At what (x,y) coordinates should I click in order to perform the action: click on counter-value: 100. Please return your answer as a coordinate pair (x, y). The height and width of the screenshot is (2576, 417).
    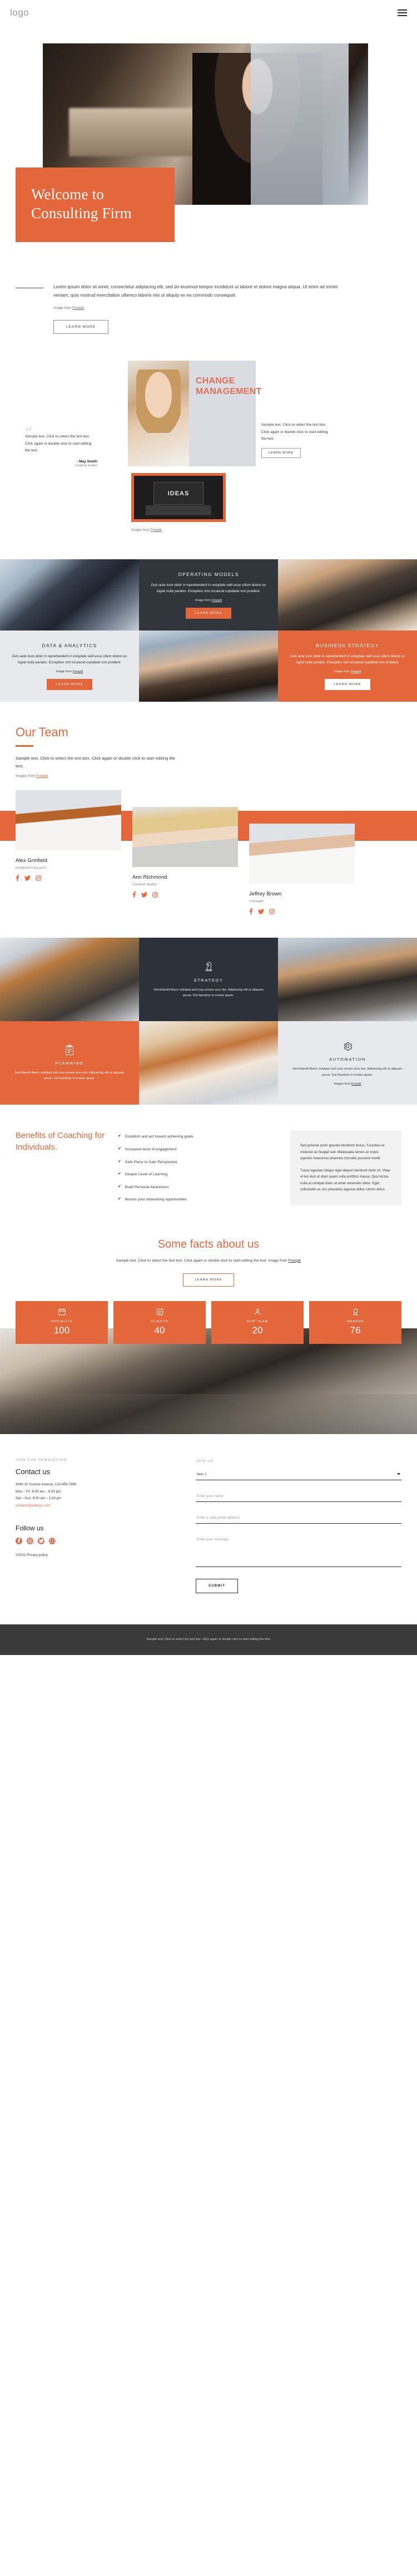
    Looking at the image, I should click on (61, 1330).